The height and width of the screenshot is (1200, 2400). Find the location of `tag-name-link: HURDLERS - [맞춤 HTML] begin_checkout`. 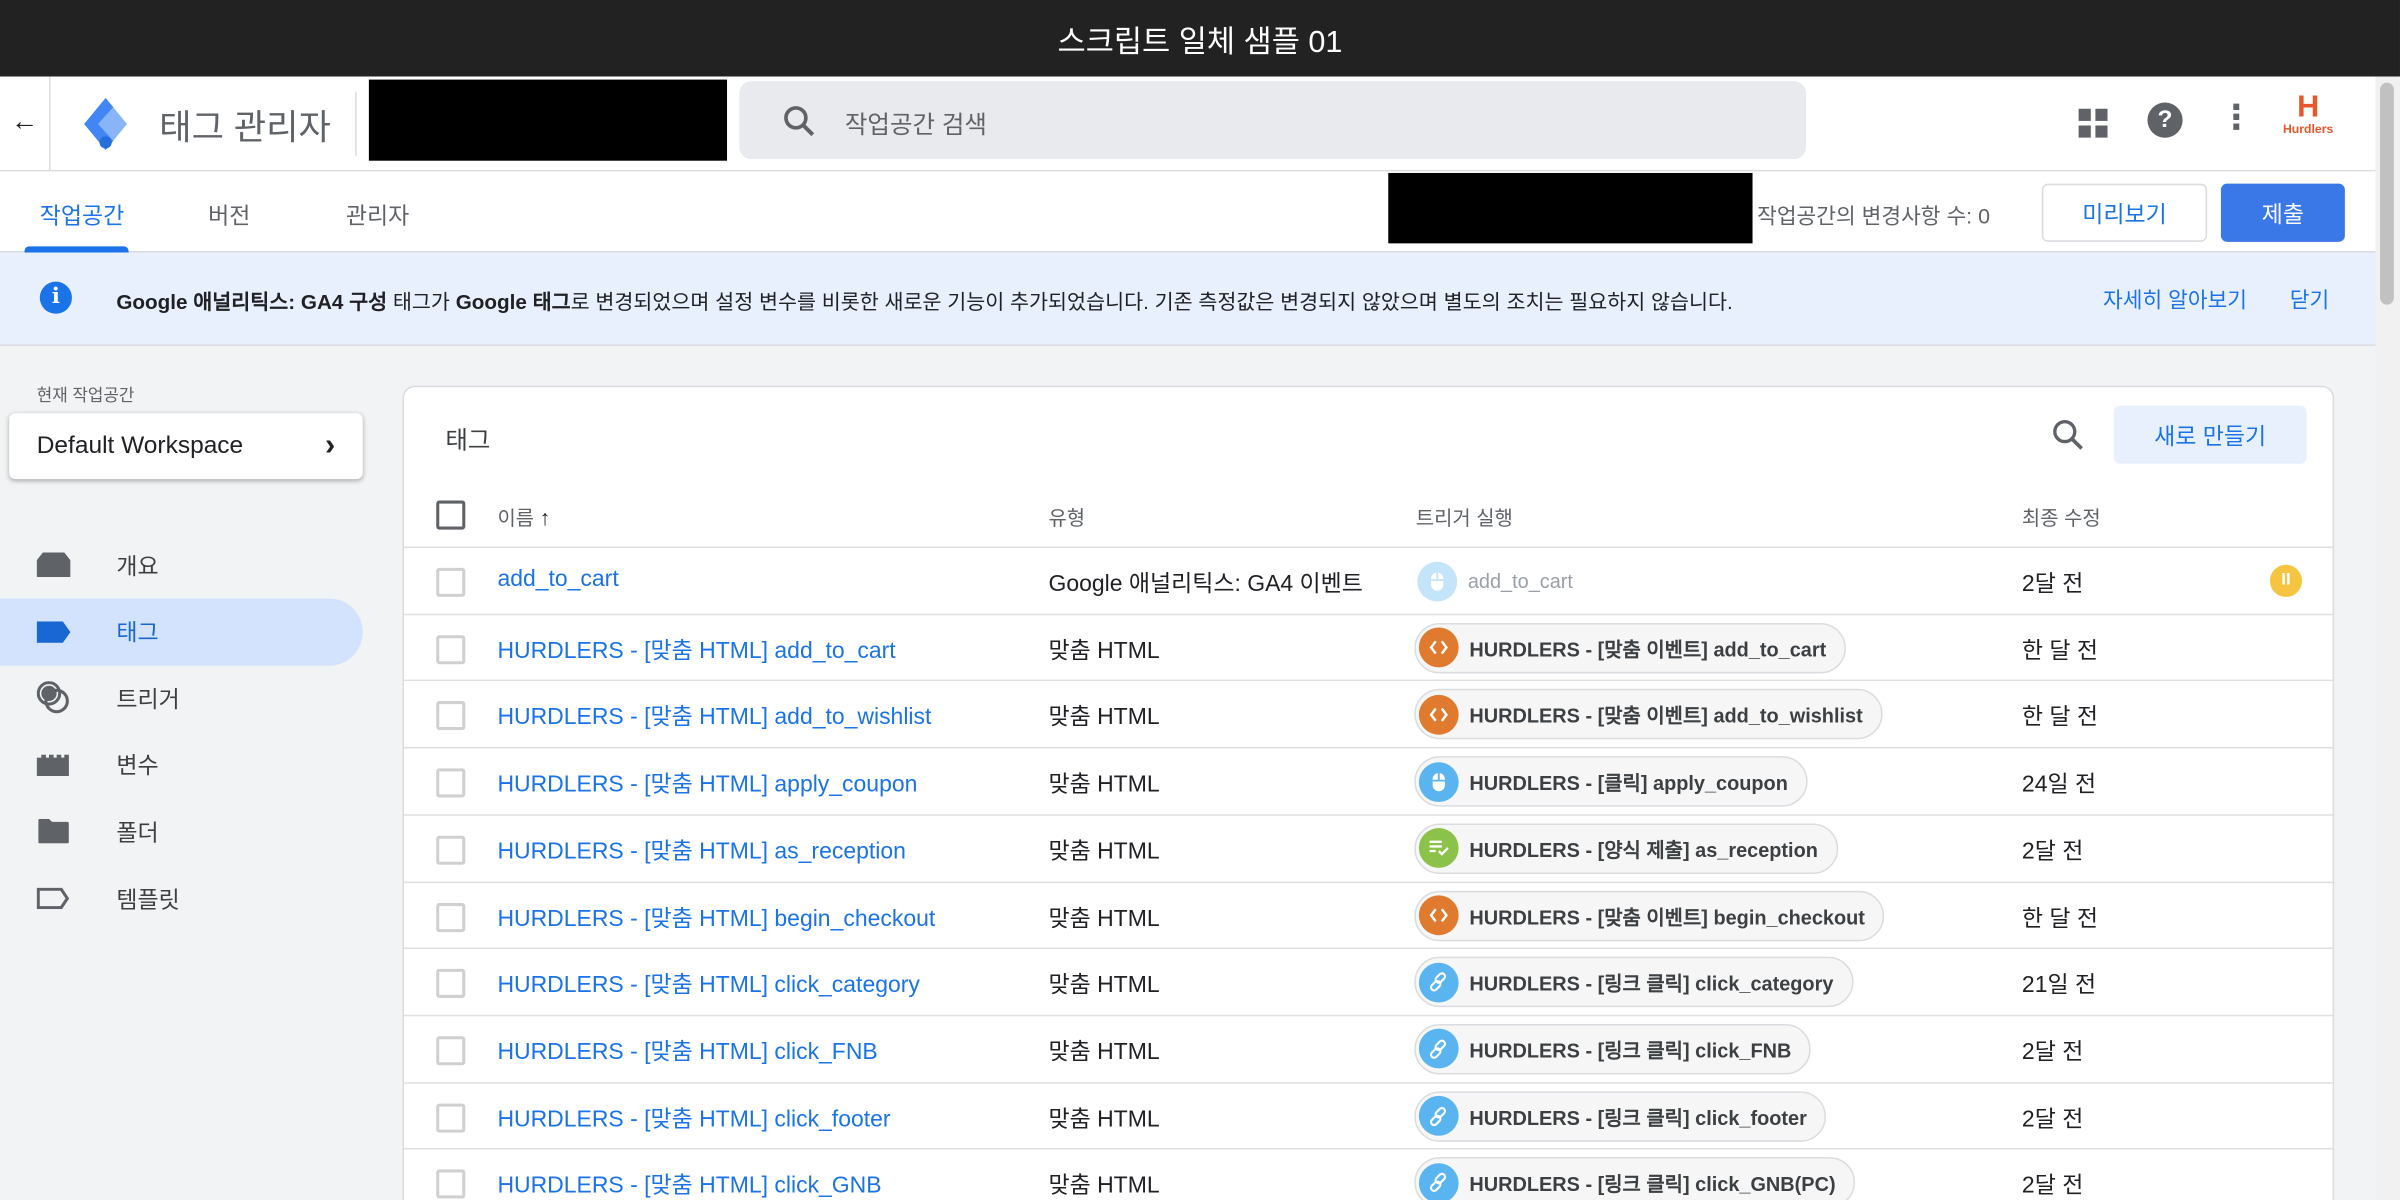

tag-name-link: HURDLERS - [맞춤 HTML] begin_checkout is located at coordinates (716, 917).